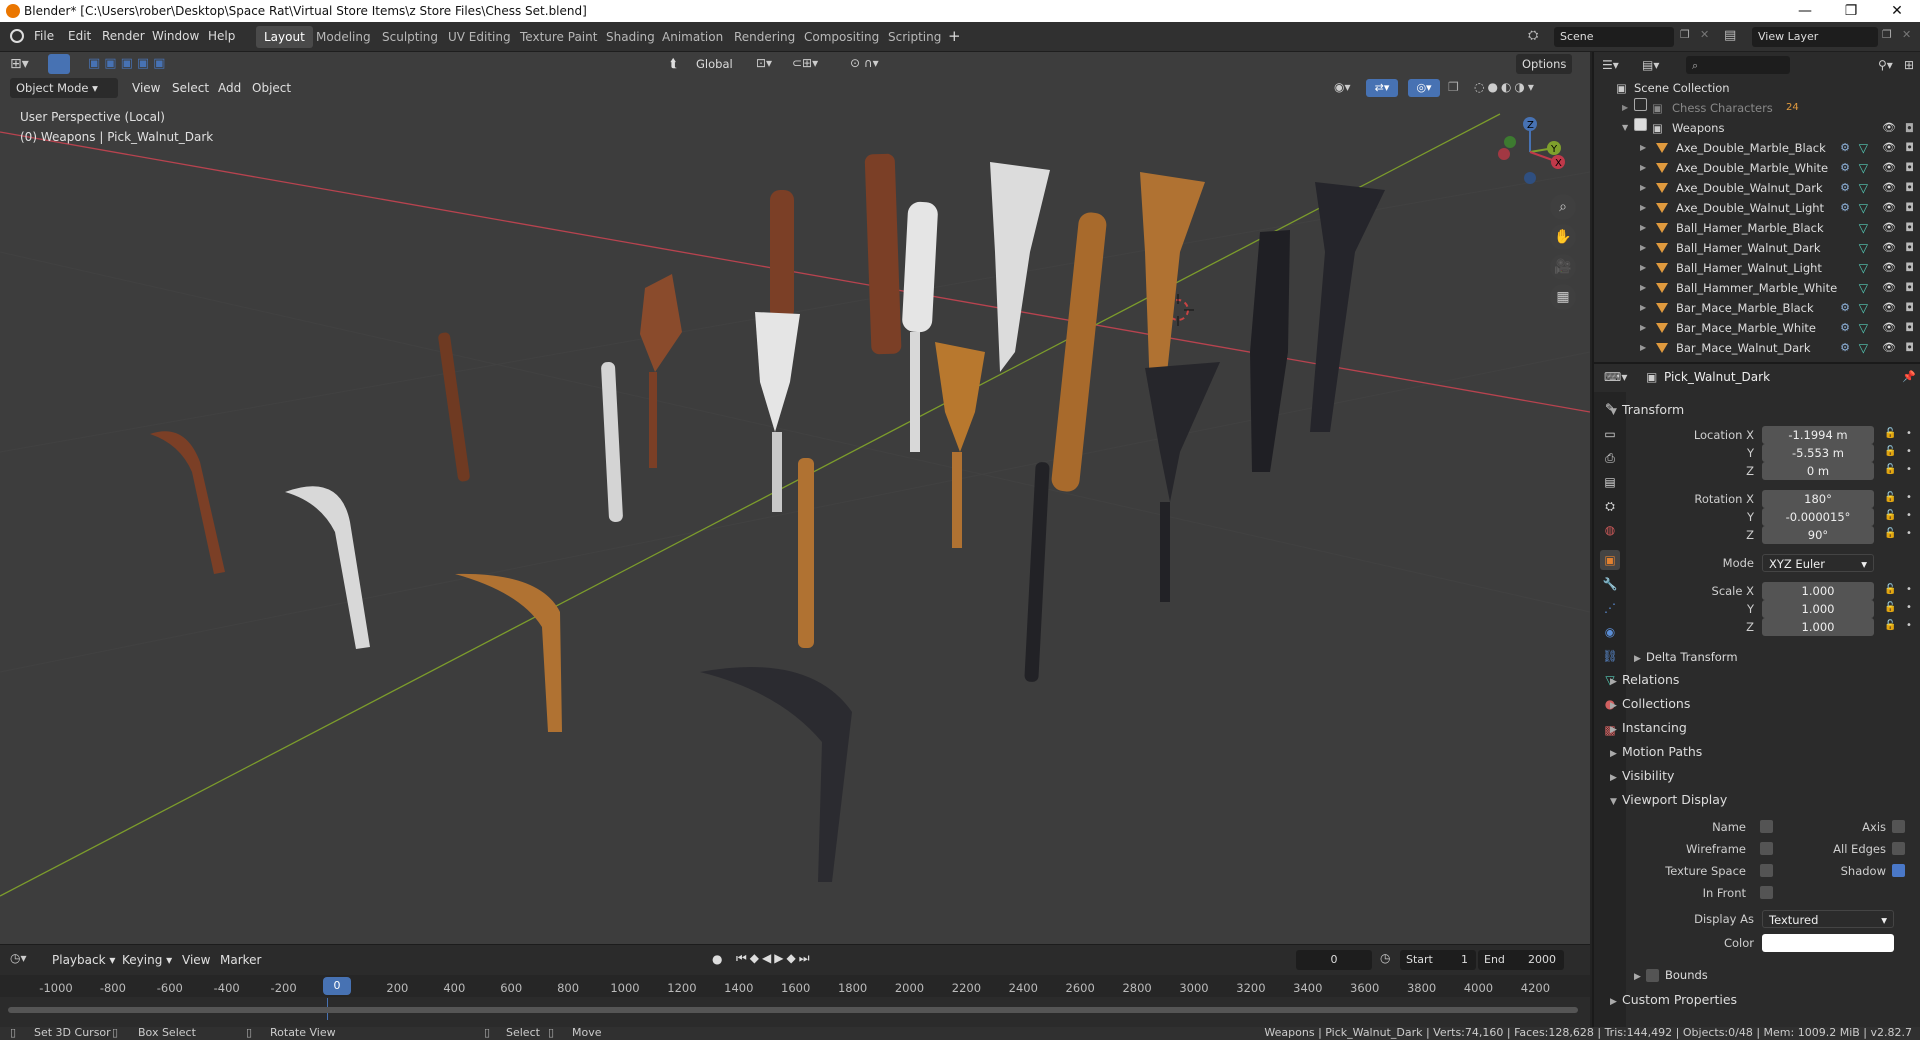 The width and height of the screenshot is (1920, 1040). Describe the element at coordinates (79, 36) in the screenshot. I see `menu-edit: Edit` at that location.